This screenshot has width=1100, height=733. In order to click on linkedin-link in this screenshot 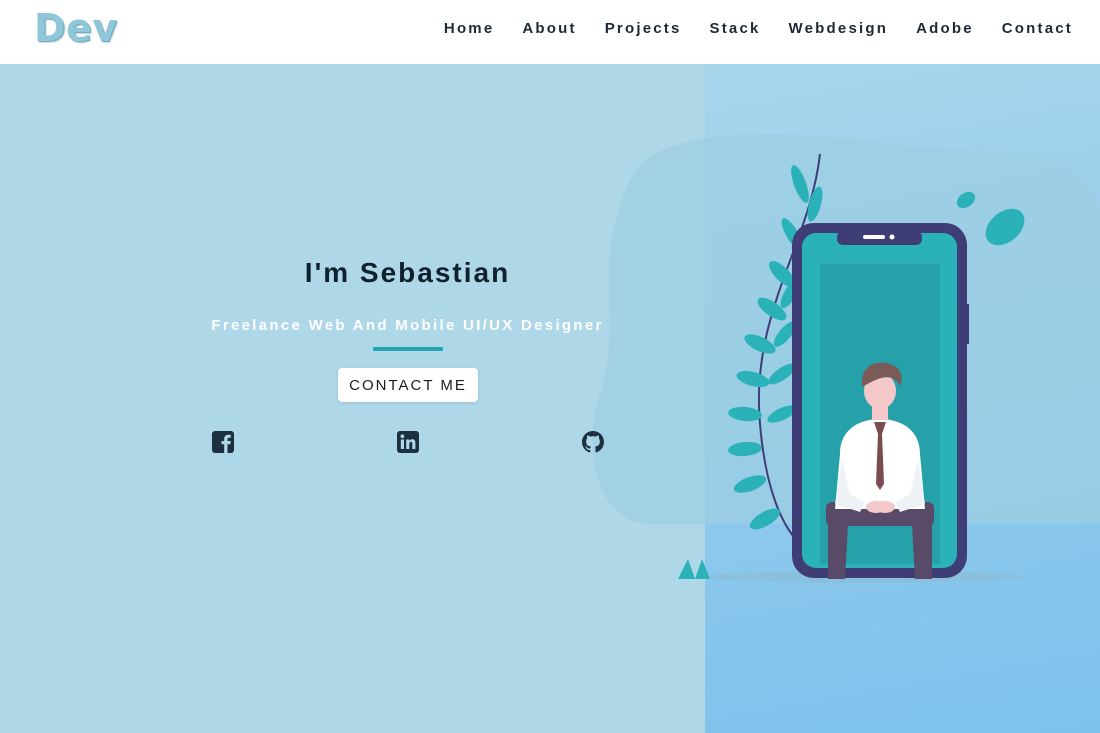, I will do `click(408, 442)`.